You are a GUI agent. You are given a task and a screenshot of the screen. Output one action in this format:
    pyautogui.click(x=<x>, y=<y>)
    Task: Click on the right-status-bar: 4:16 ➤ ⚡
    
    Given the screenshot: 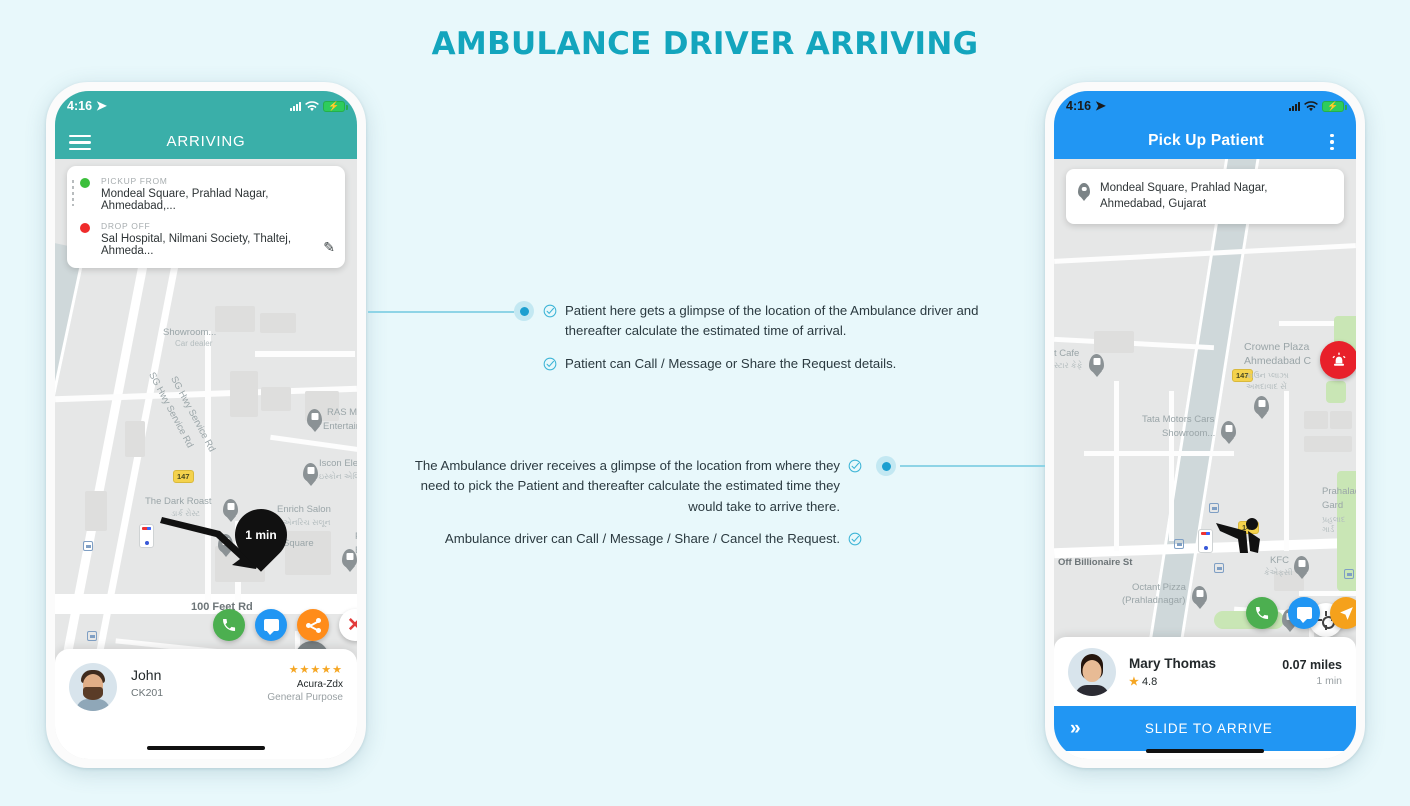 What is the action you would take?
    pyautogui.click(x=1205, y=106)
    